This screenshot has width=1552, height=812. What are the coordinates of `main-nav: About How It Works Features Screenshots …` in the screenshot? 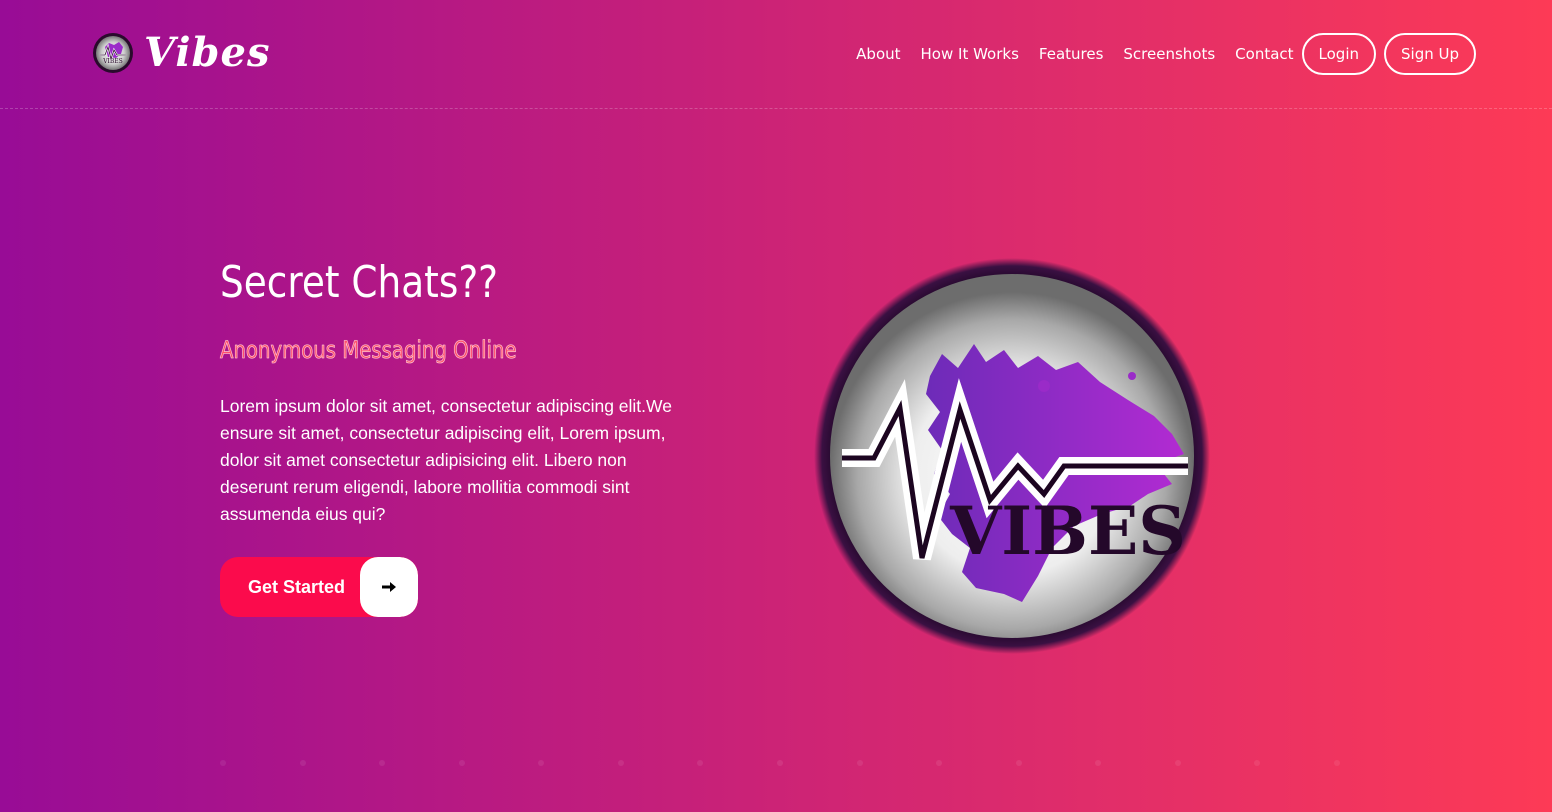 It's located at (1166, 54).